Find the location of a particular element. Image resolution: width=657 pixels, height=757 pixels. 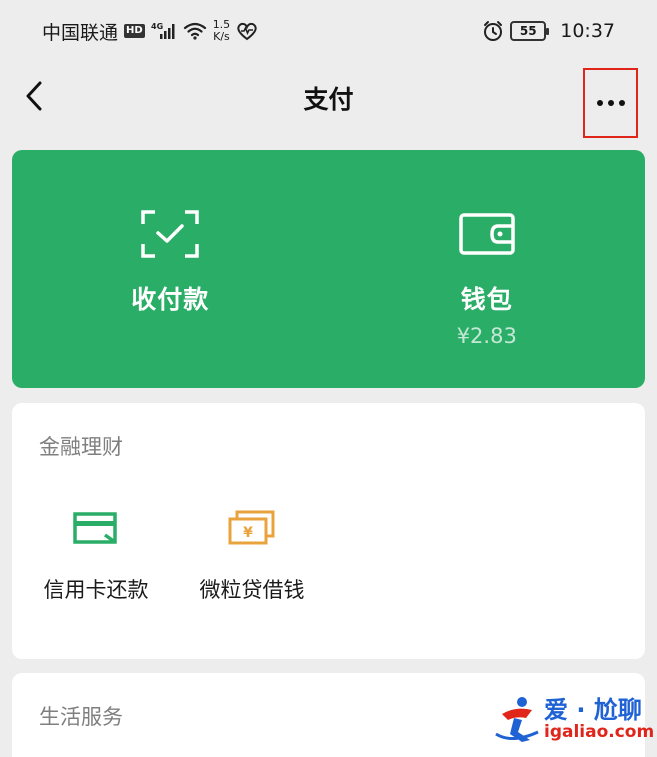

page-title: 支付 is located at coordinates (328, 99).